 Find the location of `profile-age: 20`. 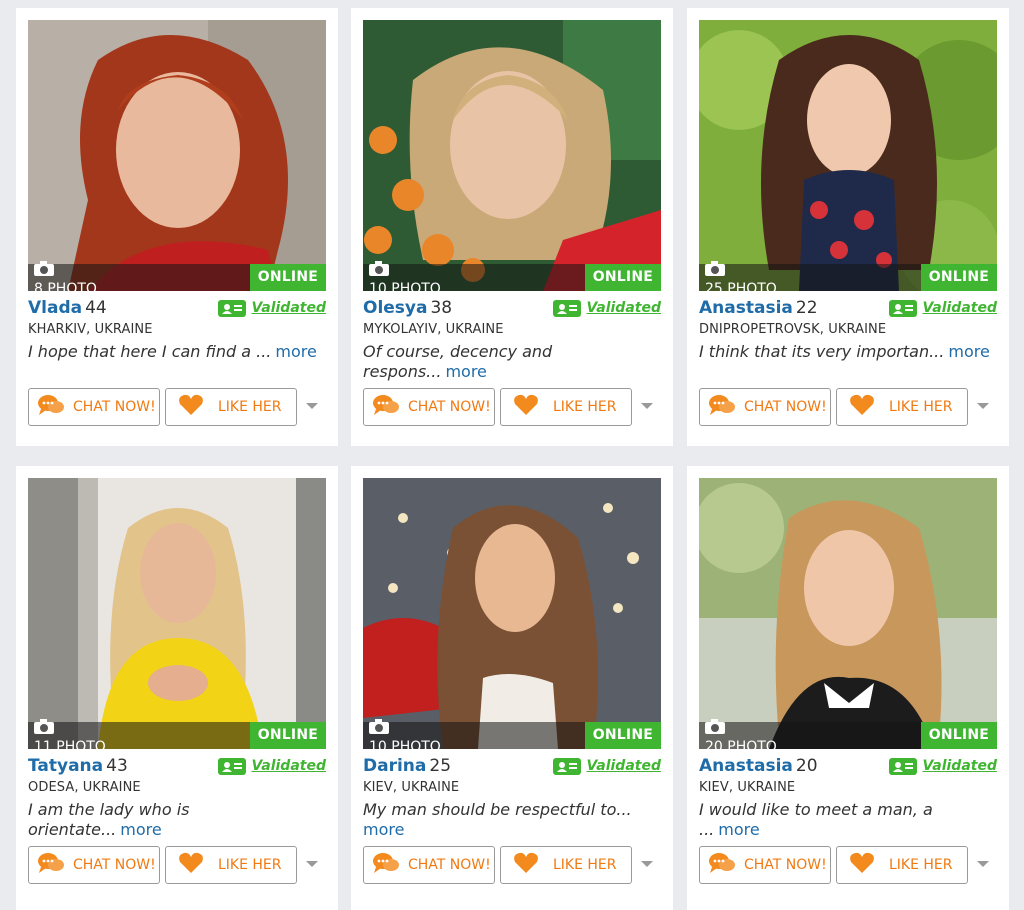

profile-age: 20 is located at coordinates (806, 766).